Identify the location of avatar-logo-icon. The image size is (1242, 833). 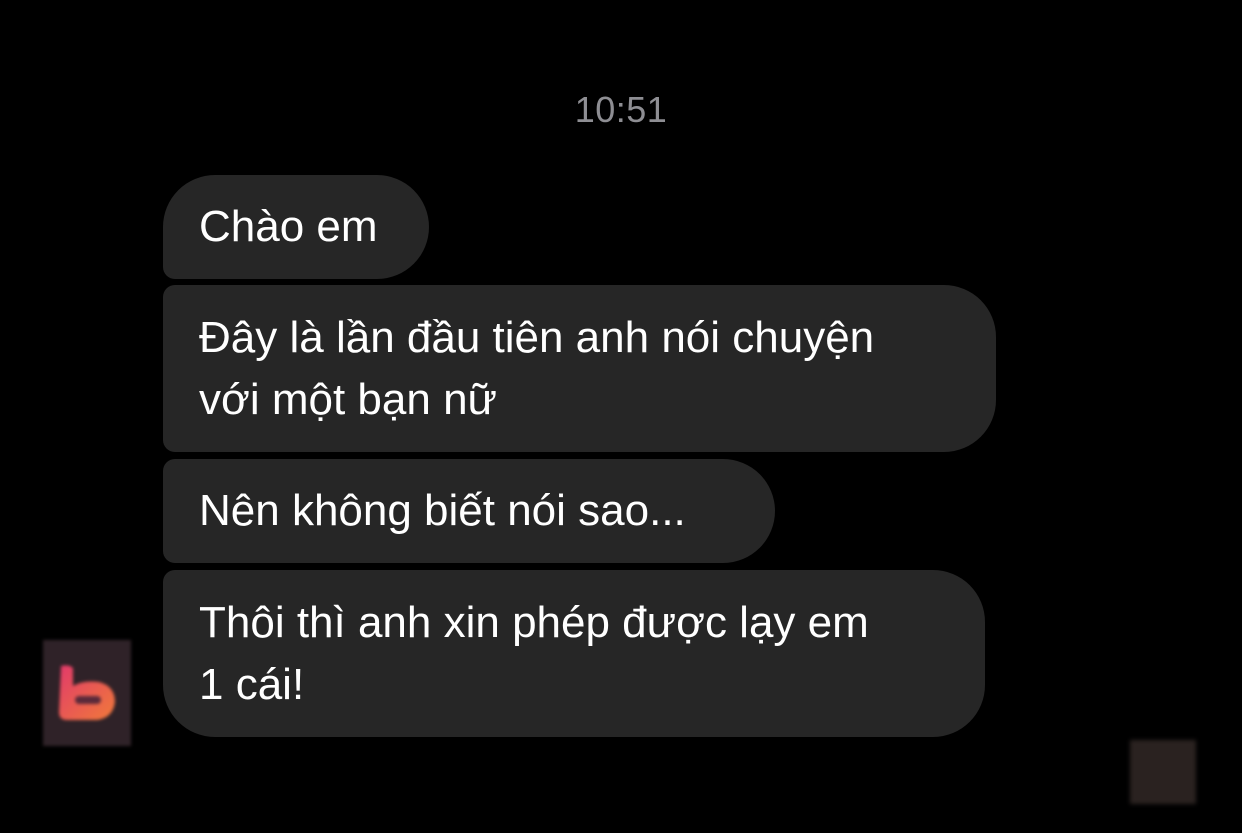
(87, 692).